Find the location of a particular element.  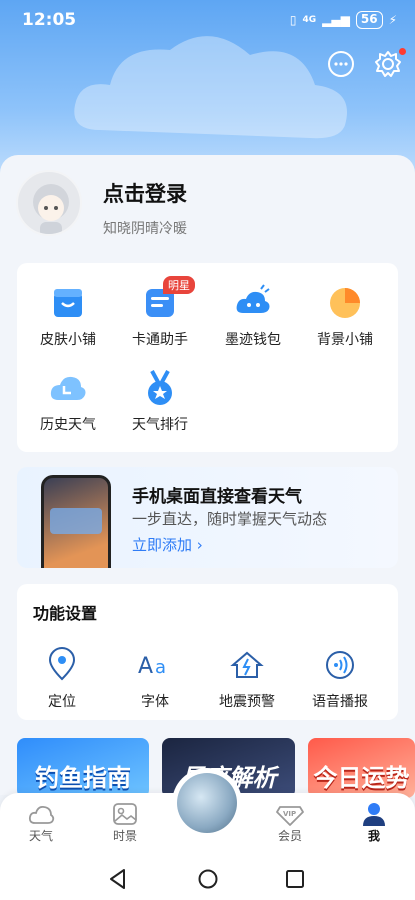

tool-skin-shop: 皮肤小铺 is located at coordinates (68, 316).